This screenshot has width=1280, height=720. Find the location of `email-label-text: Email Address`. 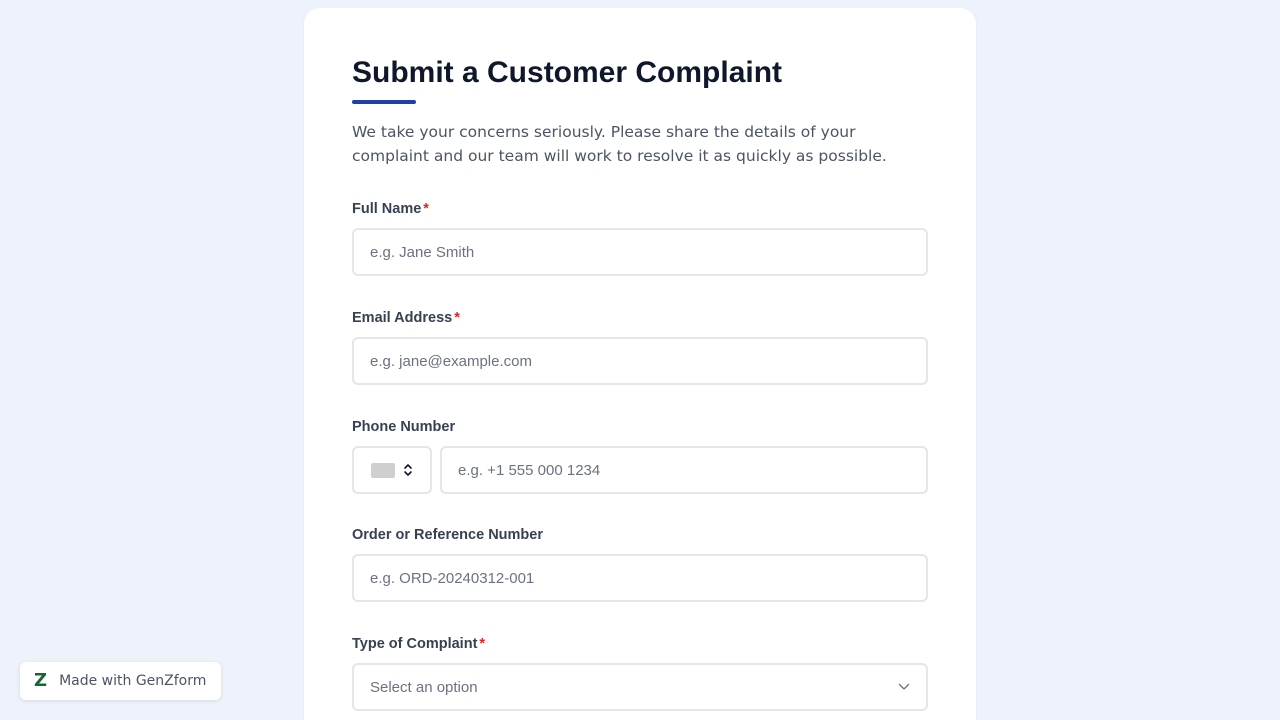

email-label-text: Email Address is located at coordinates (402, 318).